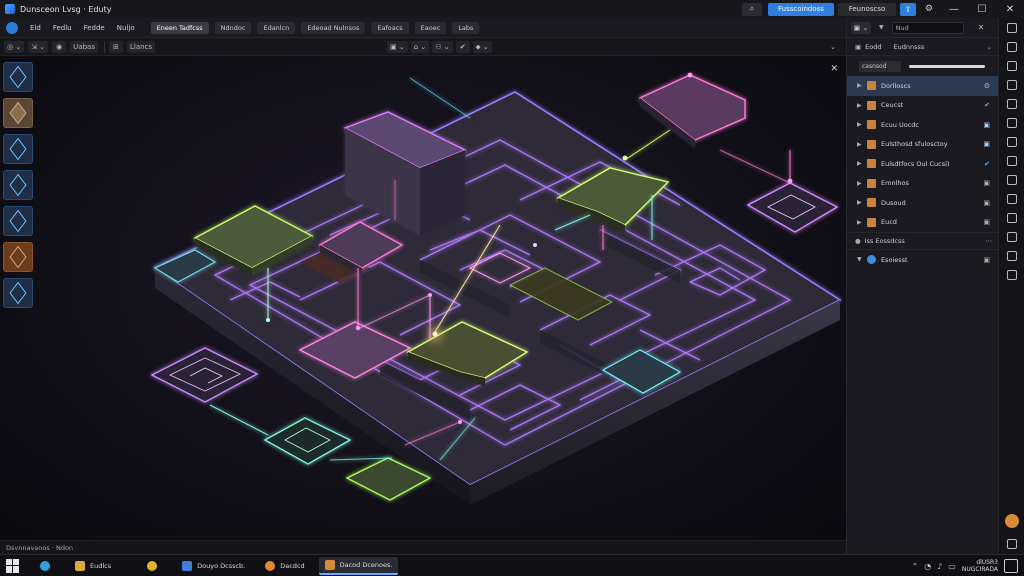  Describe the element at coordinates (980, 566) in the screenshot. I see `clock: dlUSR3 NUGCIRADA` at that location.